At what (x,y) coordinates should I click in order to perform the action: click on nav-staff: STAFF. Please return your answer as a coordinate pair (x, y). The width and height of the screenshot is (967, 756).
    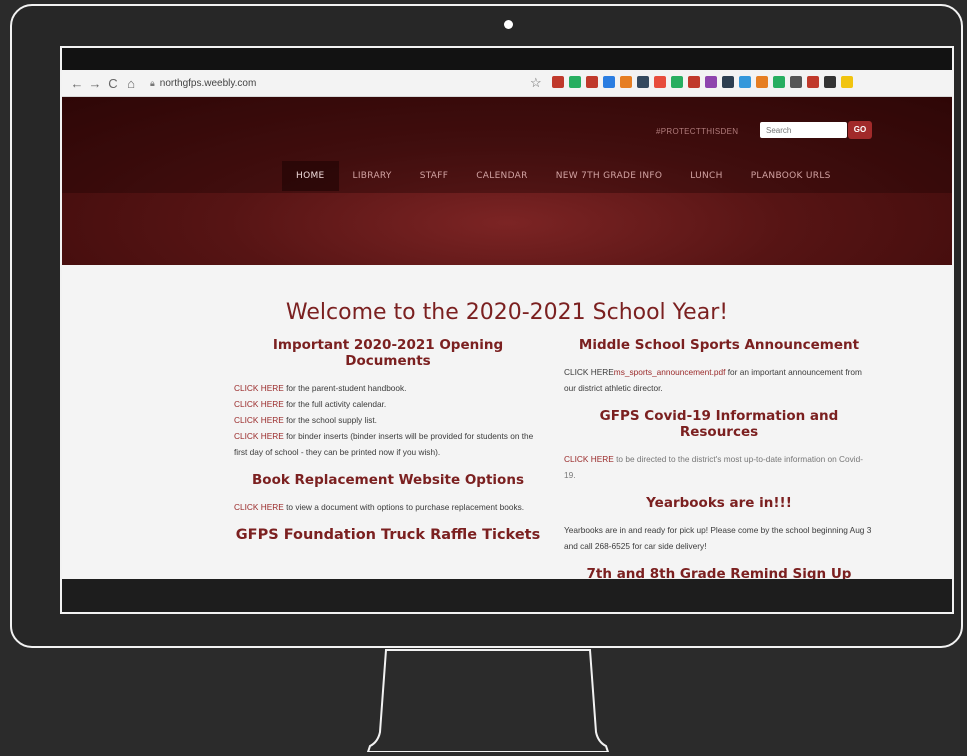
    Looking at the image, I should click on (434, 176).